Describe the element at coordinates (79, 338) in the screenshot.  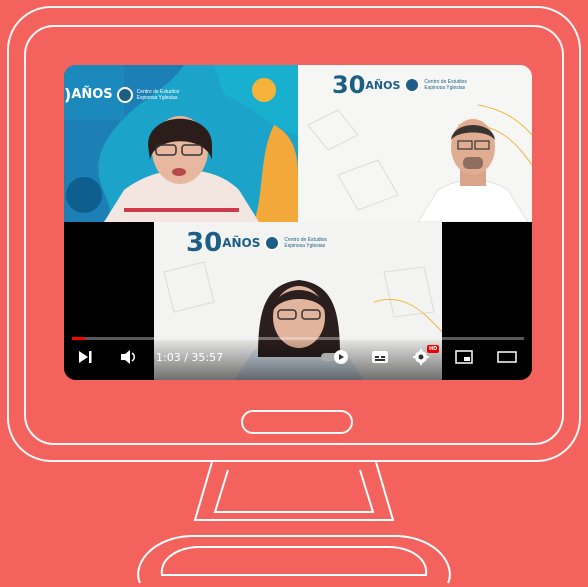
I see `progress-bar-fill` at that location.